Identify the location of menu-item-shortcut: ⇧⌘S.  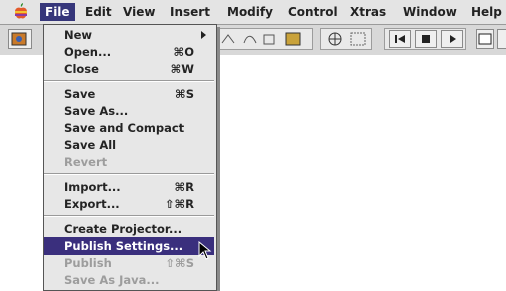
(179, 263).